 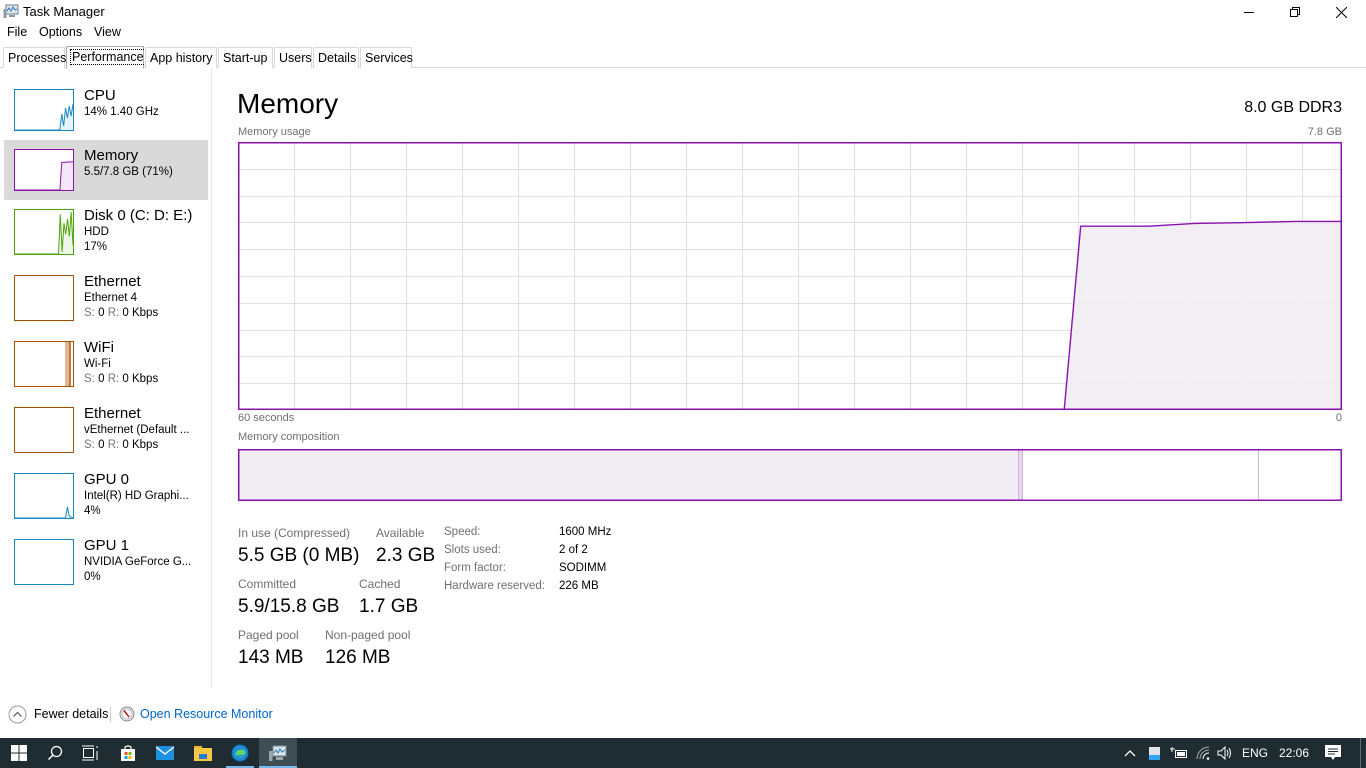 What do you see at coordinates (1203, 315) in the screenshot?
I see `usage-area` at bounding box center [1203, 315].